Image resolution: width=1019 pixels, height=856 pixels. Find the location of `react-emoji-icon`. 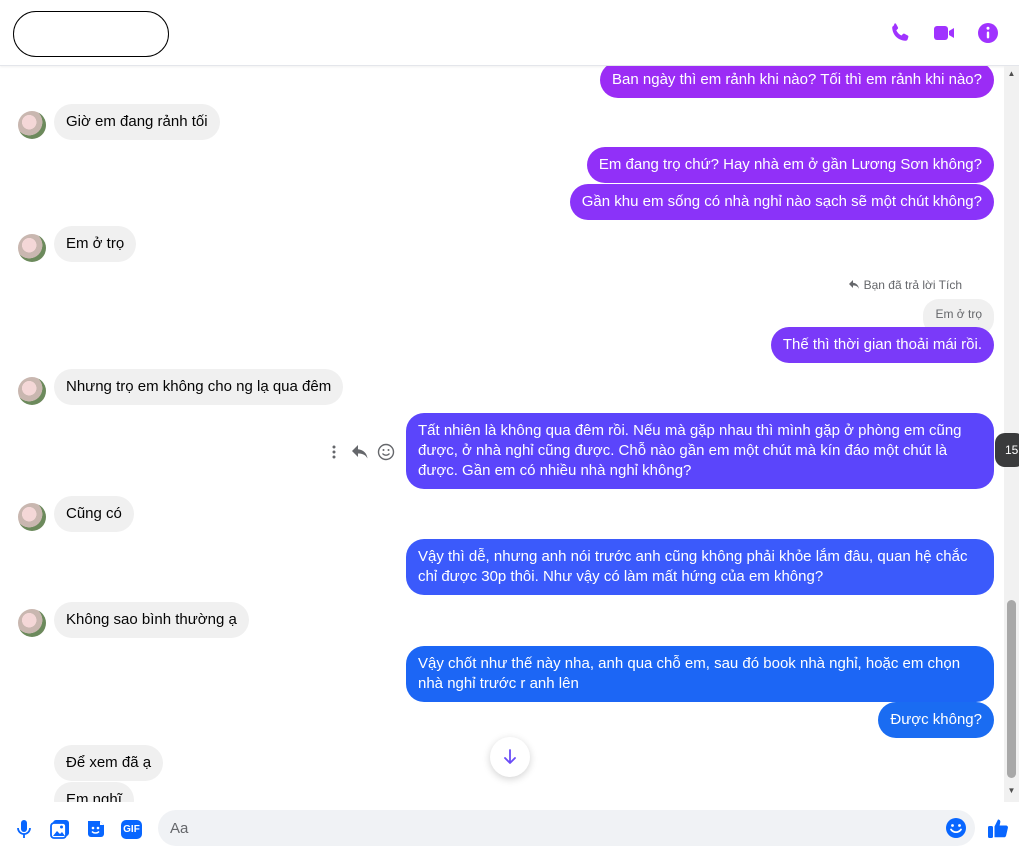

react-emoji-icon is located at coordinates (386, 452).